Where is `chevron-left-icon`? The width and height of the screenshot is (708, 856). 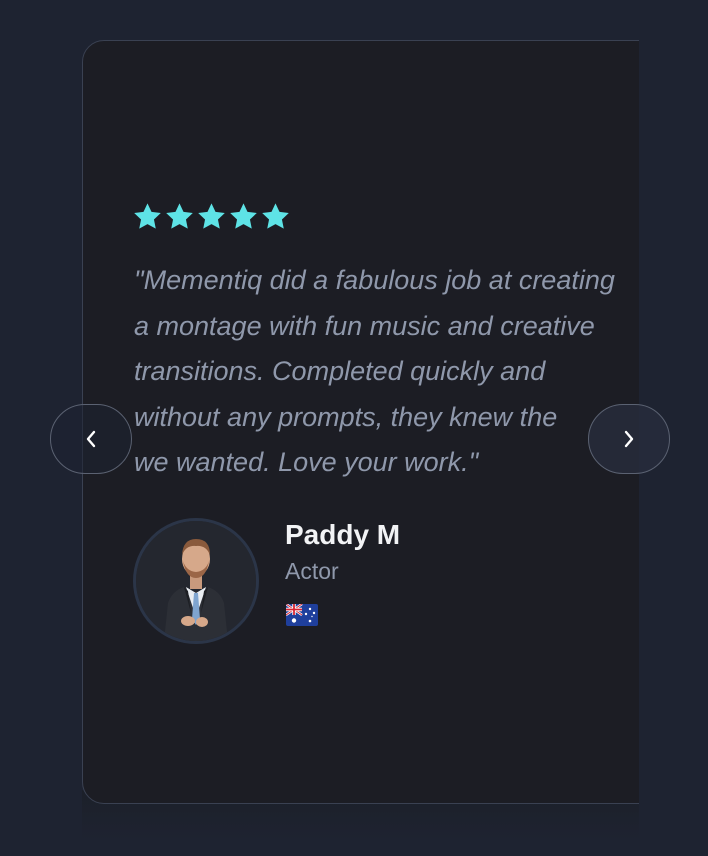
chevron-left-icon is located at coordinates (91, 439).